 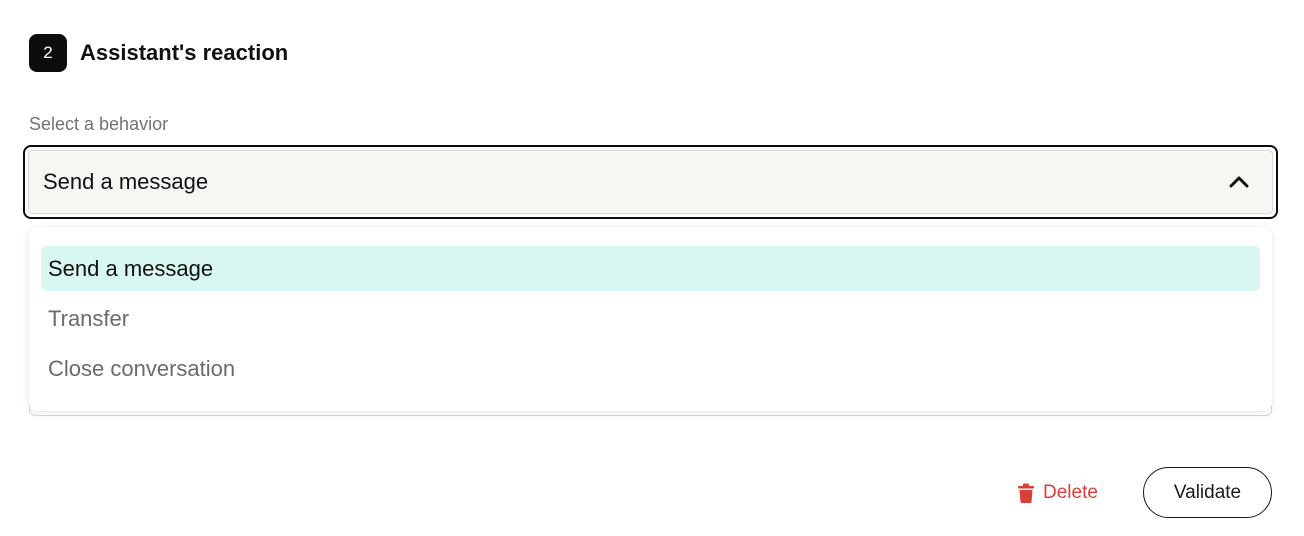 I want to click on behavior-select: Send a message, so click(x=650, y=182).